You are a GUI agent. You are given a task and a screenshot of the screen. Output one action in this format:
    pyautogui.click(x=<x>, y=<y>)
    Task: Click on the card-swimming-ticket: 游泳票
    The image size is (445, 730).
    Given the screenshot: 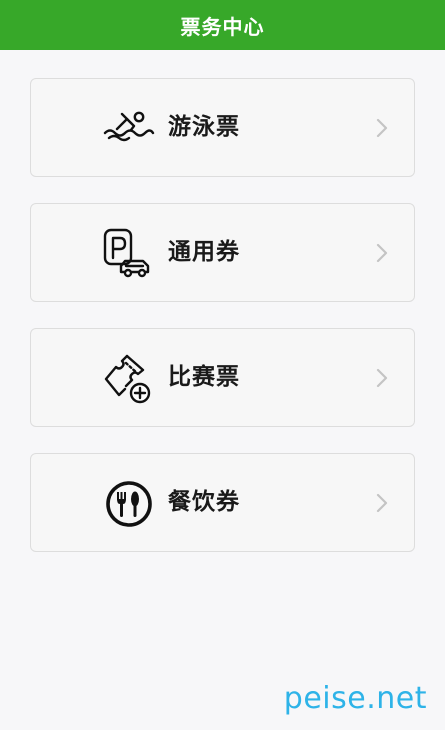 What is the action you would take?
    pyautogui.click(x=222, y=127)
    